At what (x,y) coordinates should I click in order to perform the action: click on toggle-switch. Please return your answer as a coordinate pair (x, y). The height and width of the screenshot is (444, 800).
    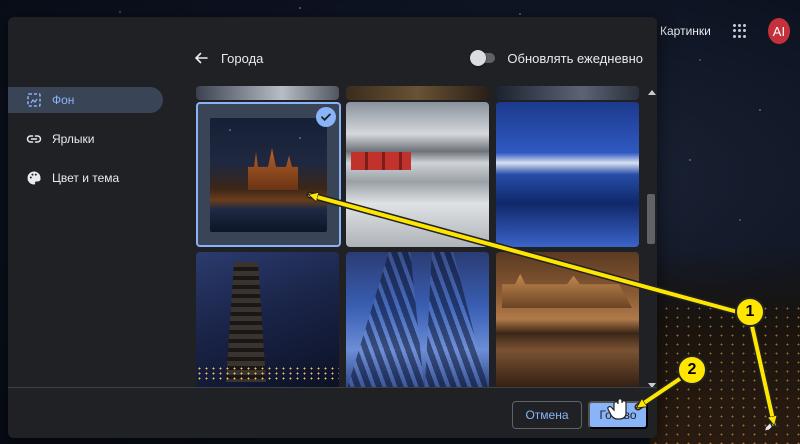
    Looking at the image, I should click on (483, 58).